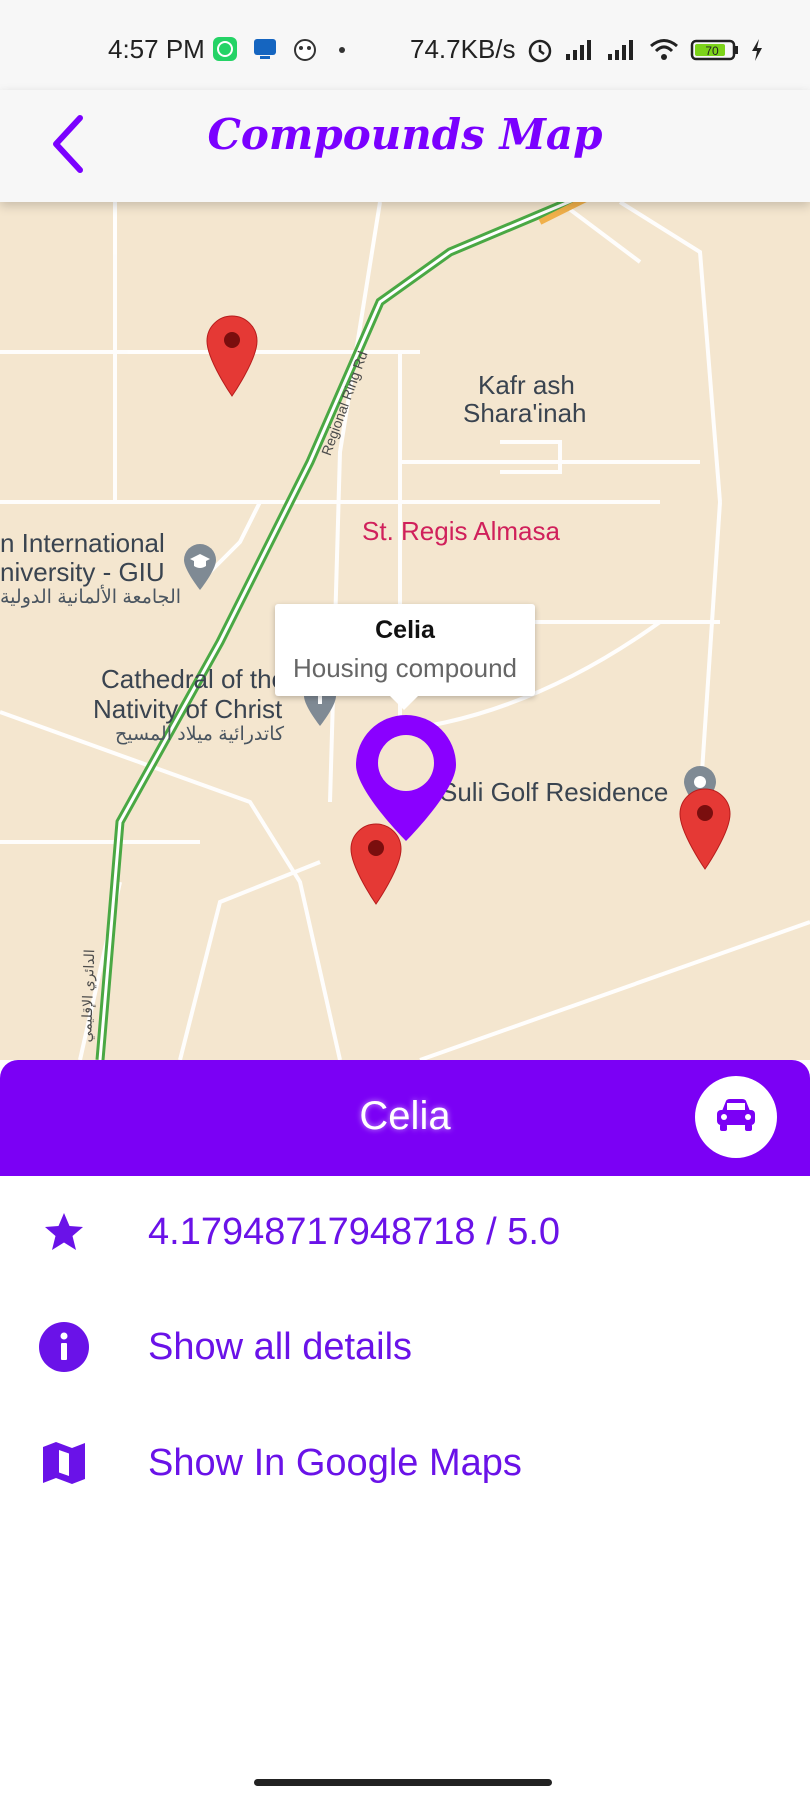 The height and width of the screenshot is (1800, 810). I want to click on app-bar: Compounds Map, so click(405, 146).